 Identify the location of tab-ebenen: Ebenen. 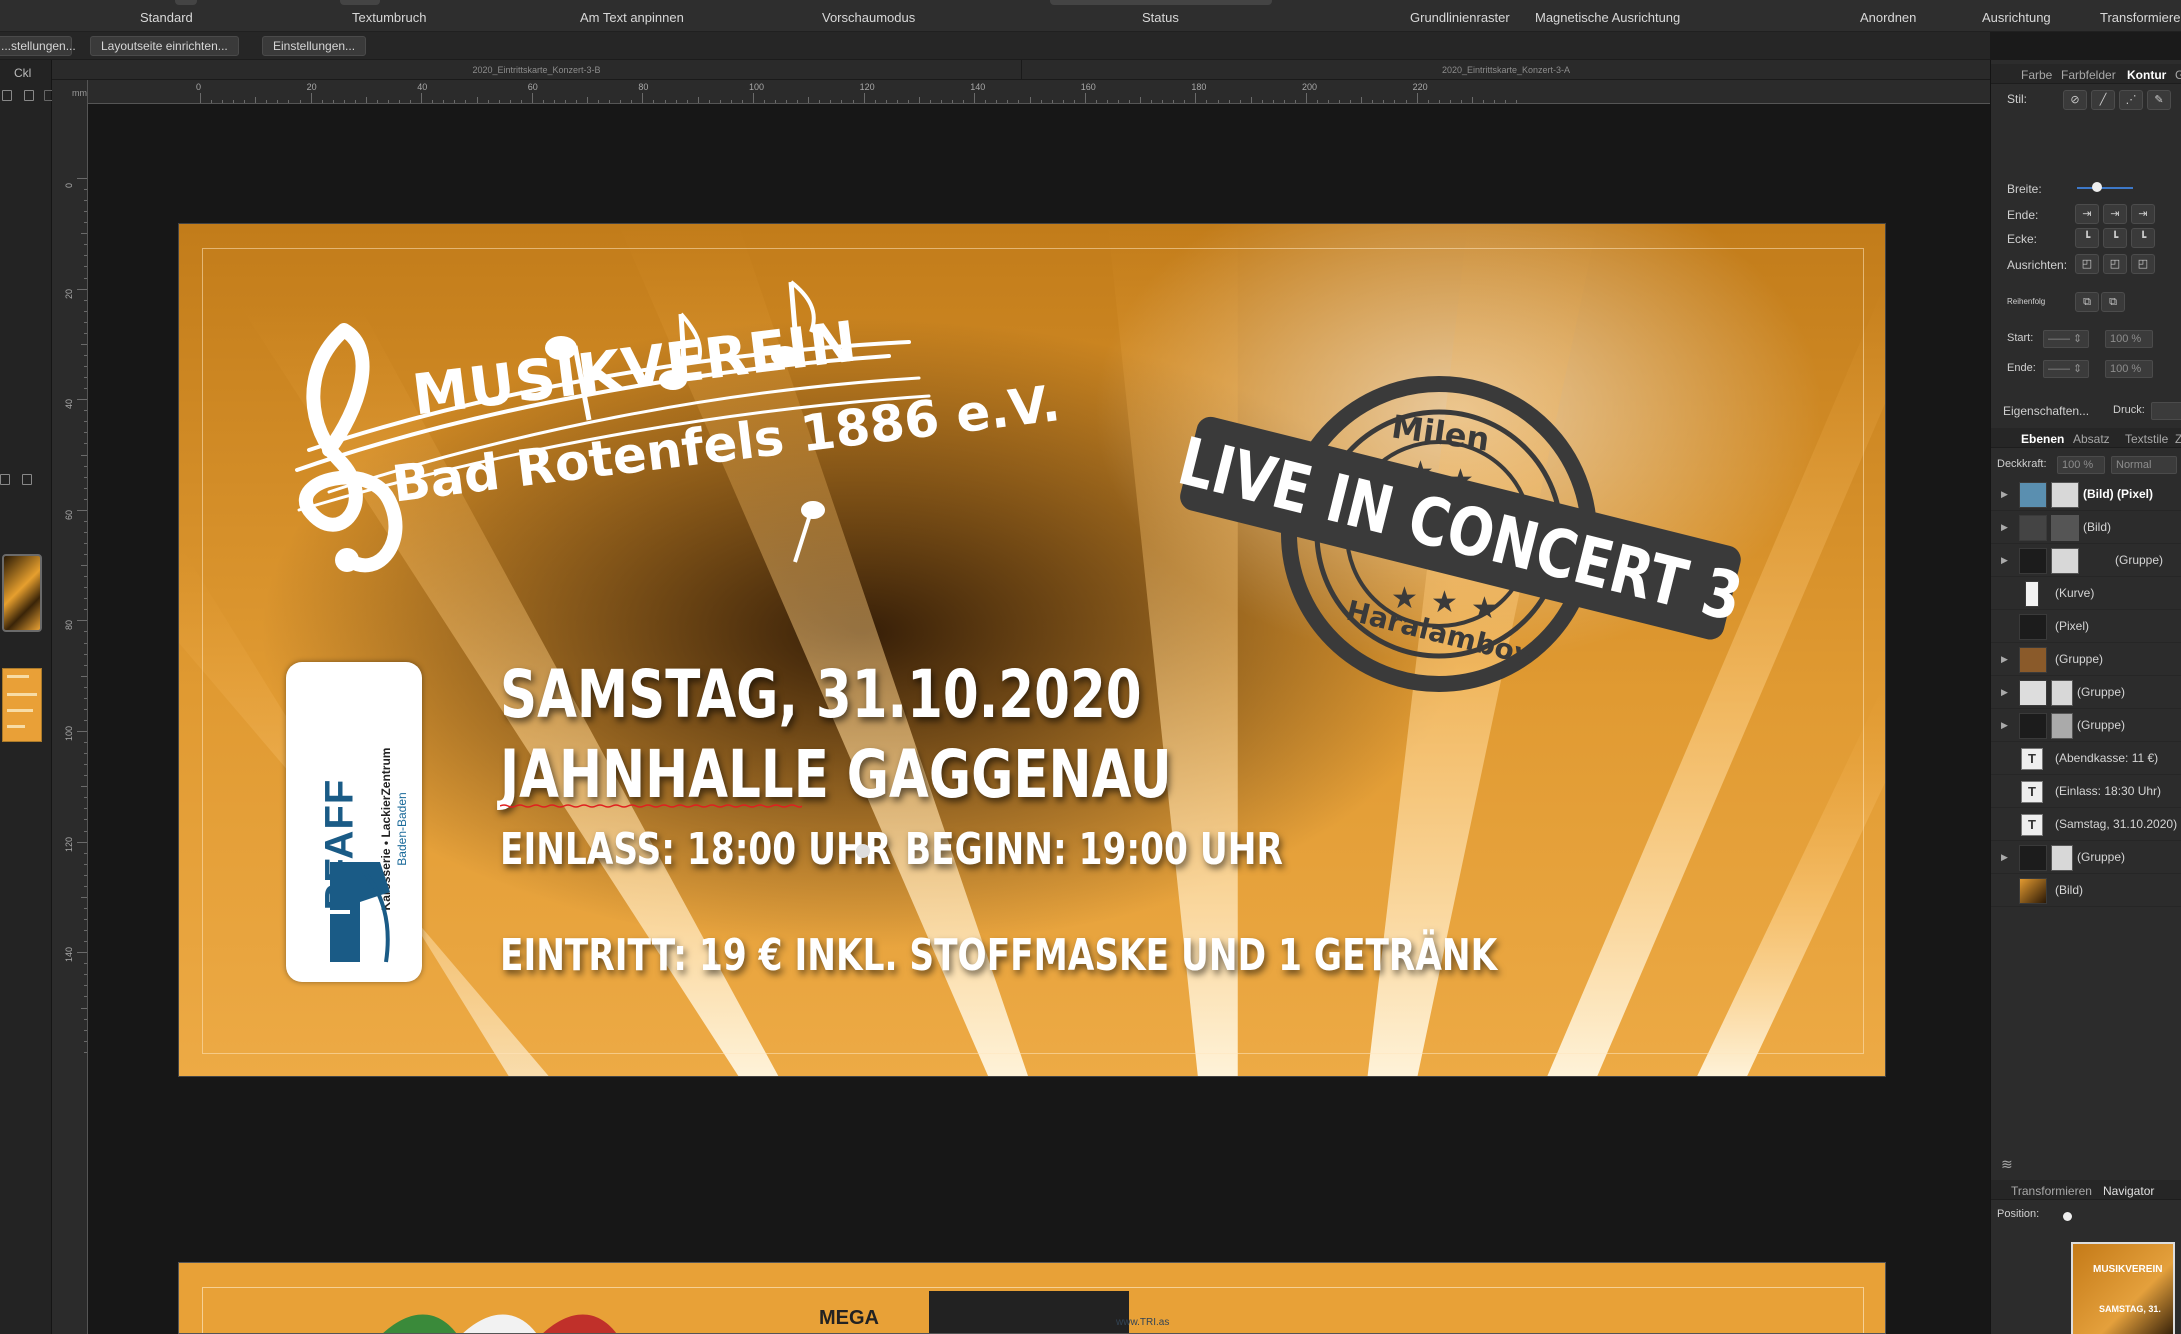
(2042, 439).